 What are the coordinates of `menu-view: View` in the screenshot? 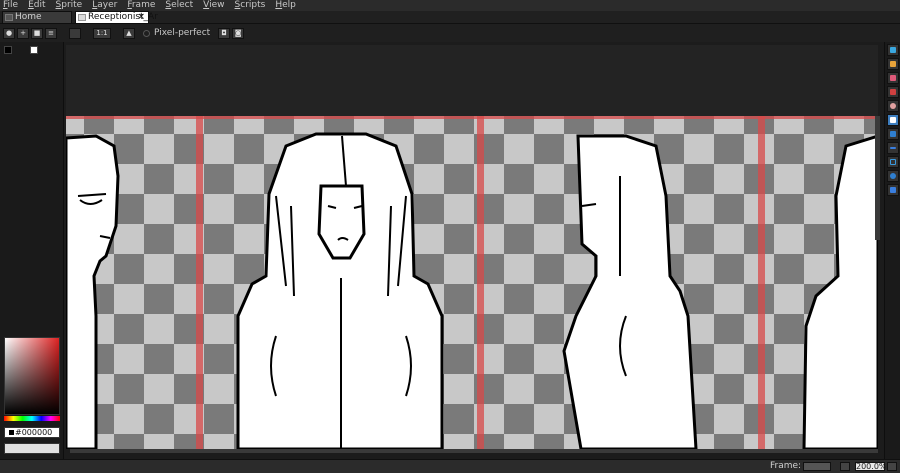 It's located at (213, 5).